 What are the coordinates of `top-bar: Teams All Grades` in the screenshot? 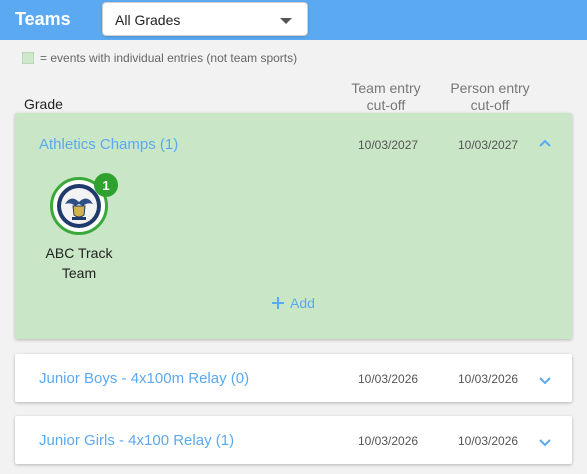 It's located at (293, 20).